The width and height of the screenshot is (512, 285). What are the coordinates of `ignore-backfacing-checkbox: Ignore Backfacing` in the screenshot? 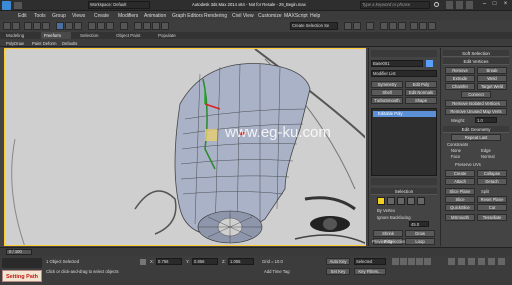 It's located at (394, 217).